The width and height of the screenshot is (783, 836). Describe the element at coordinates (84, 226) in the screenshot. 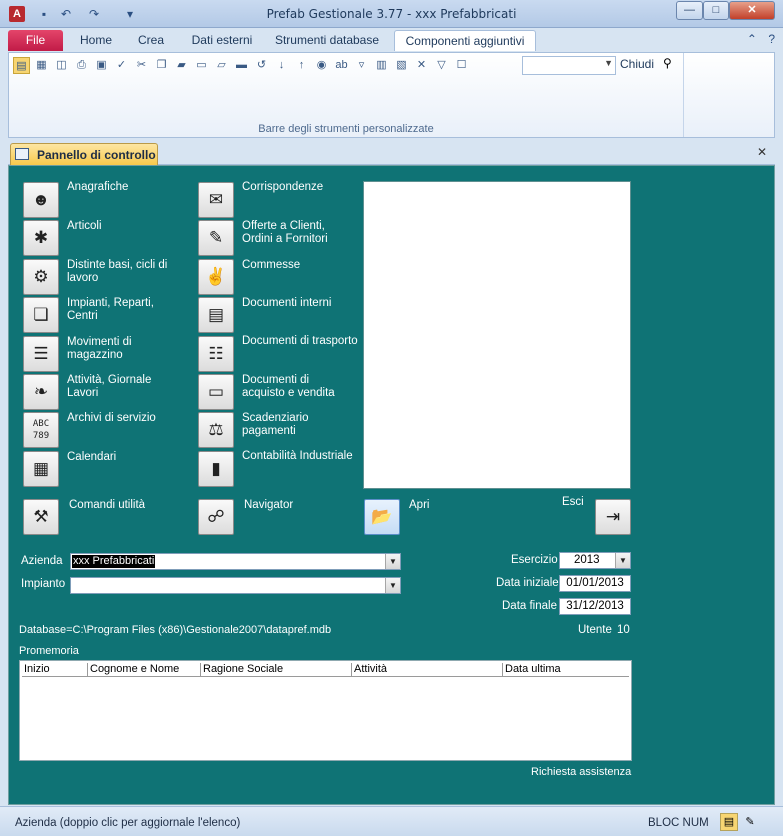

I see `articoli-label: Articoli` at that location.